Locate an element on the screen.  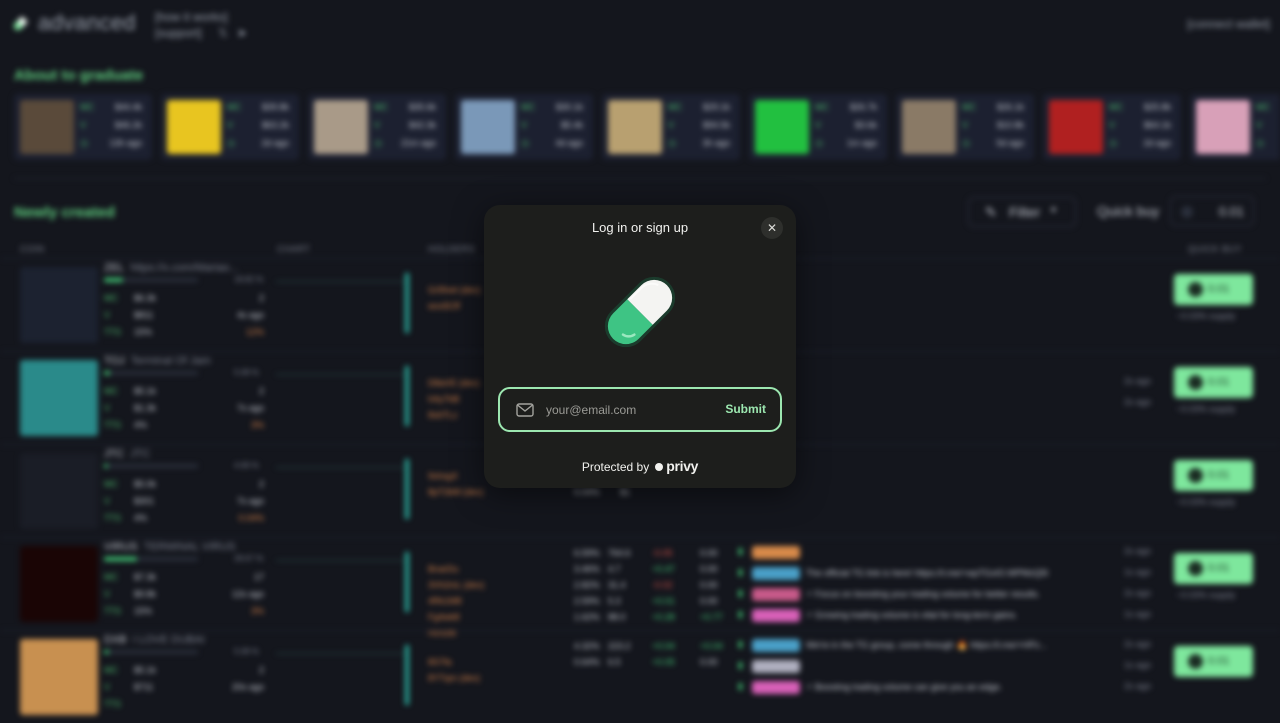
activity-time: 2s ago is located at coordinates (1138, 551).